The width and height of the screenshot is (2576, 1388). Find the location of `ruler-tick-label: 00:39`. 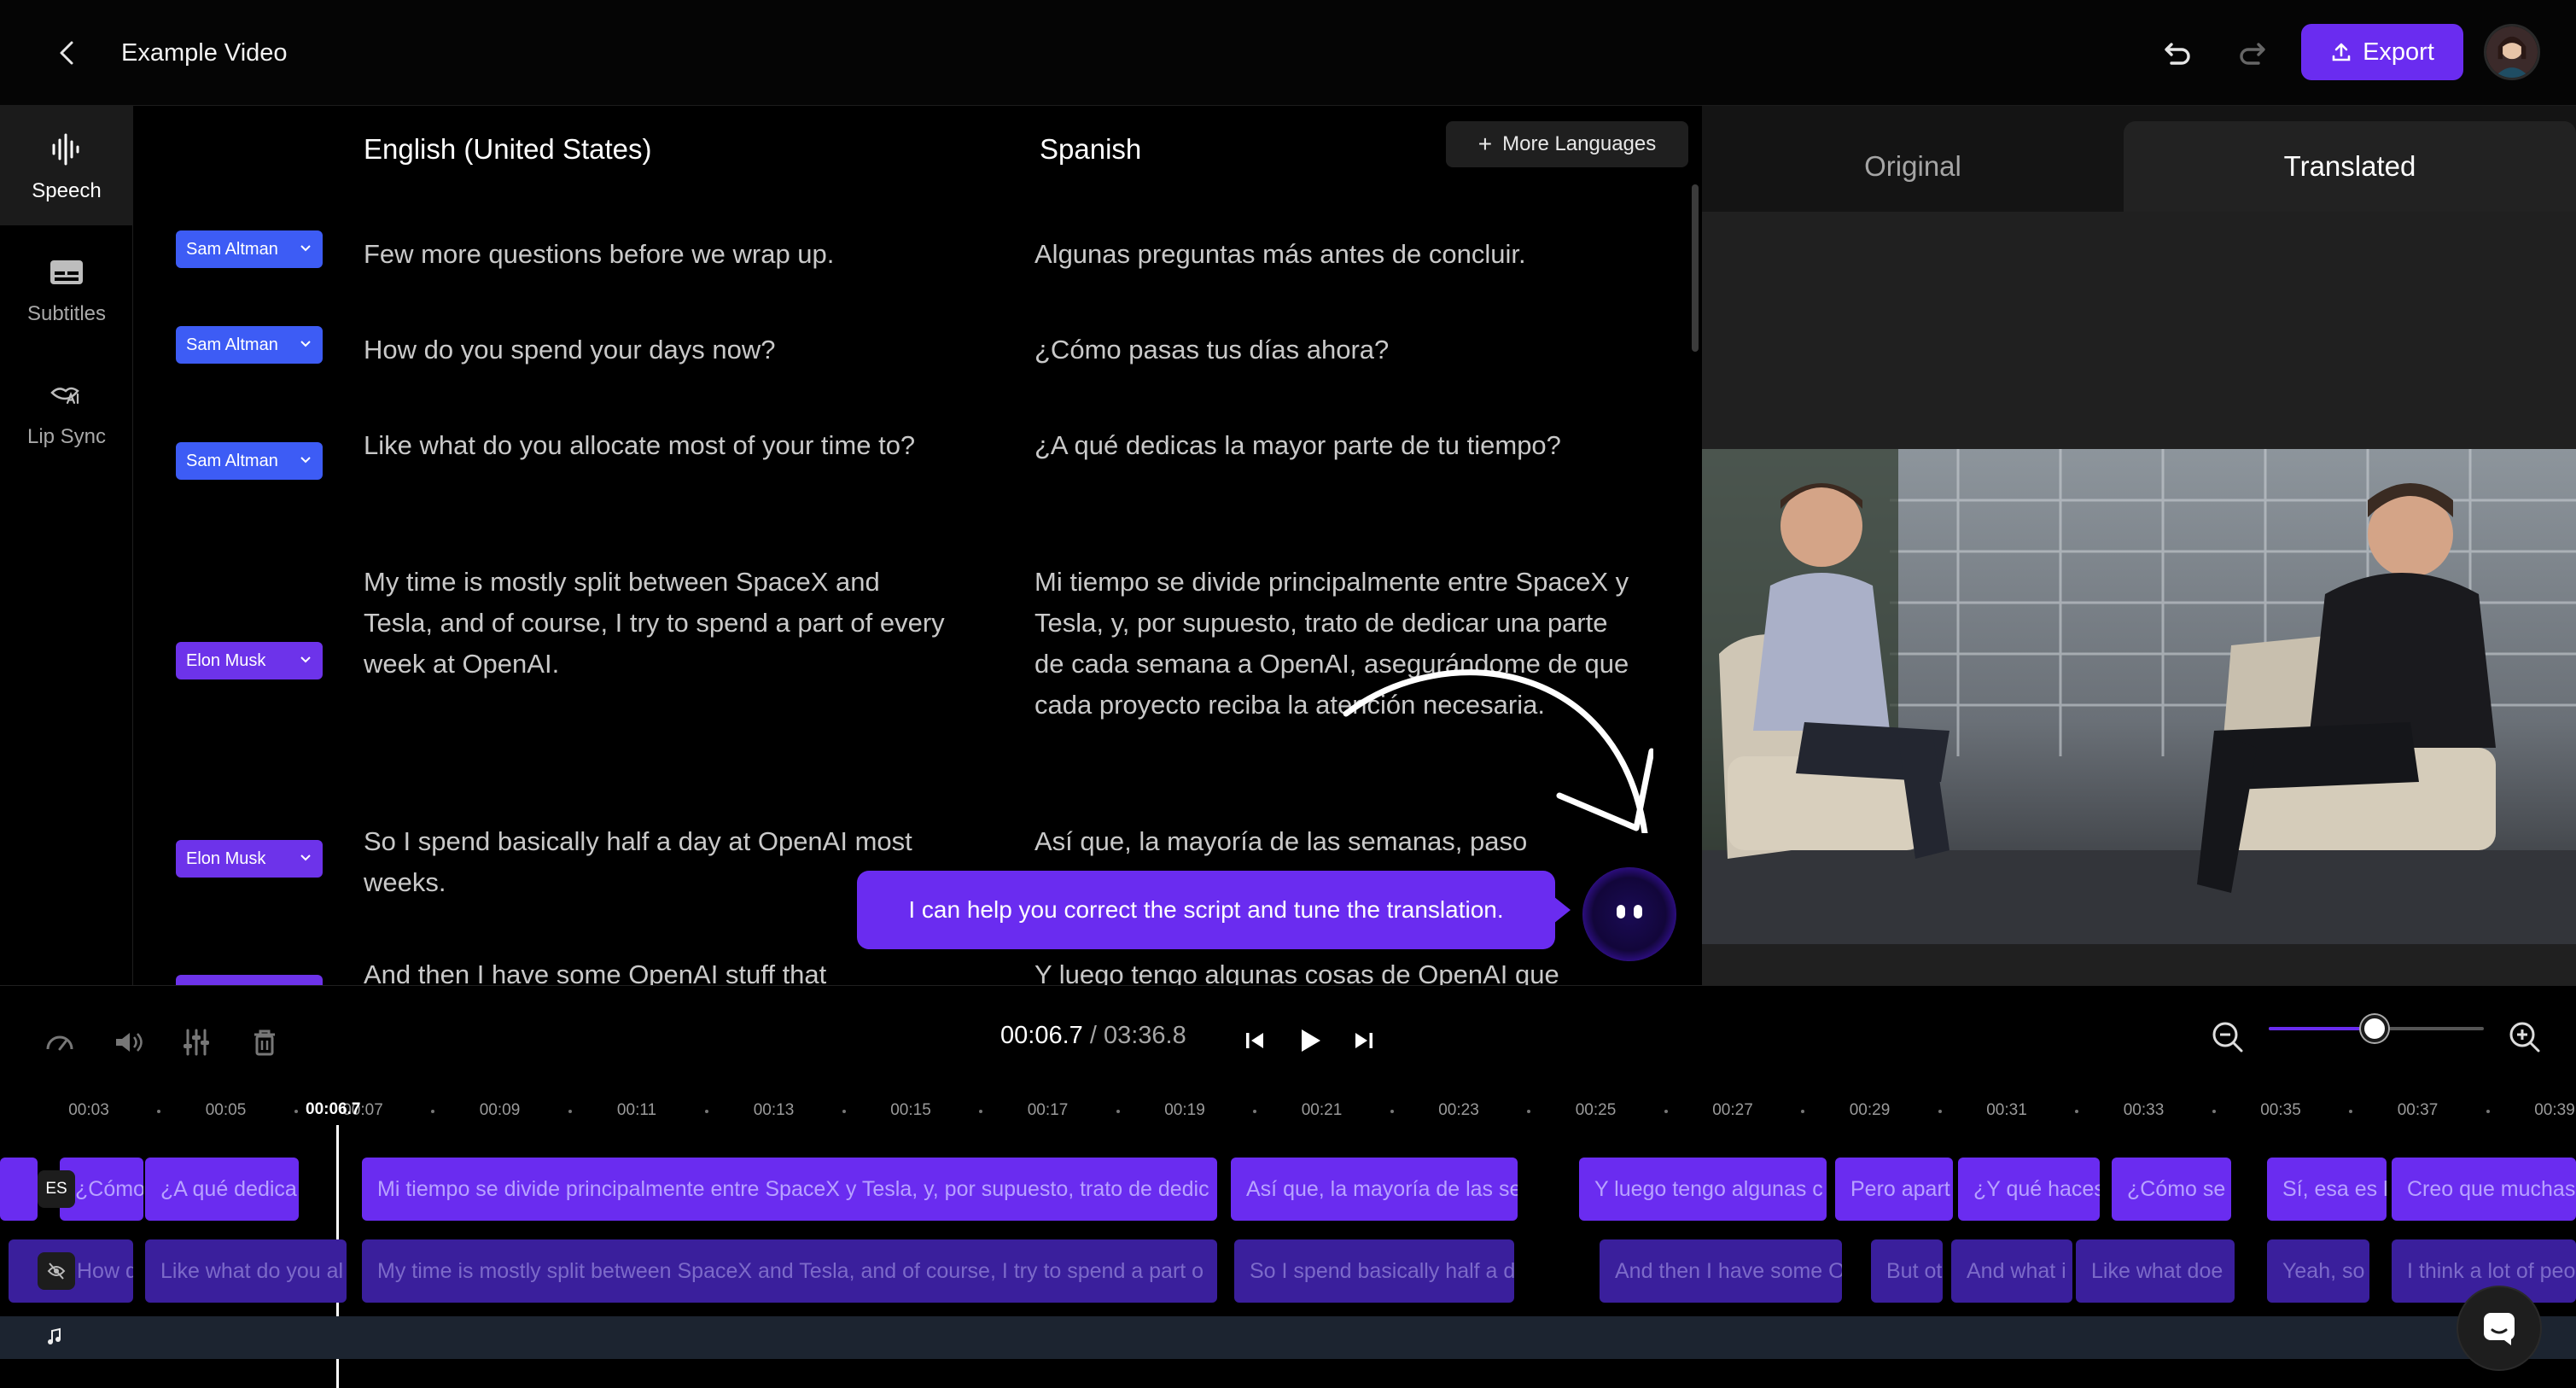

ruler-tick-label: 00:39 is located at coordinates (2554, 1110).